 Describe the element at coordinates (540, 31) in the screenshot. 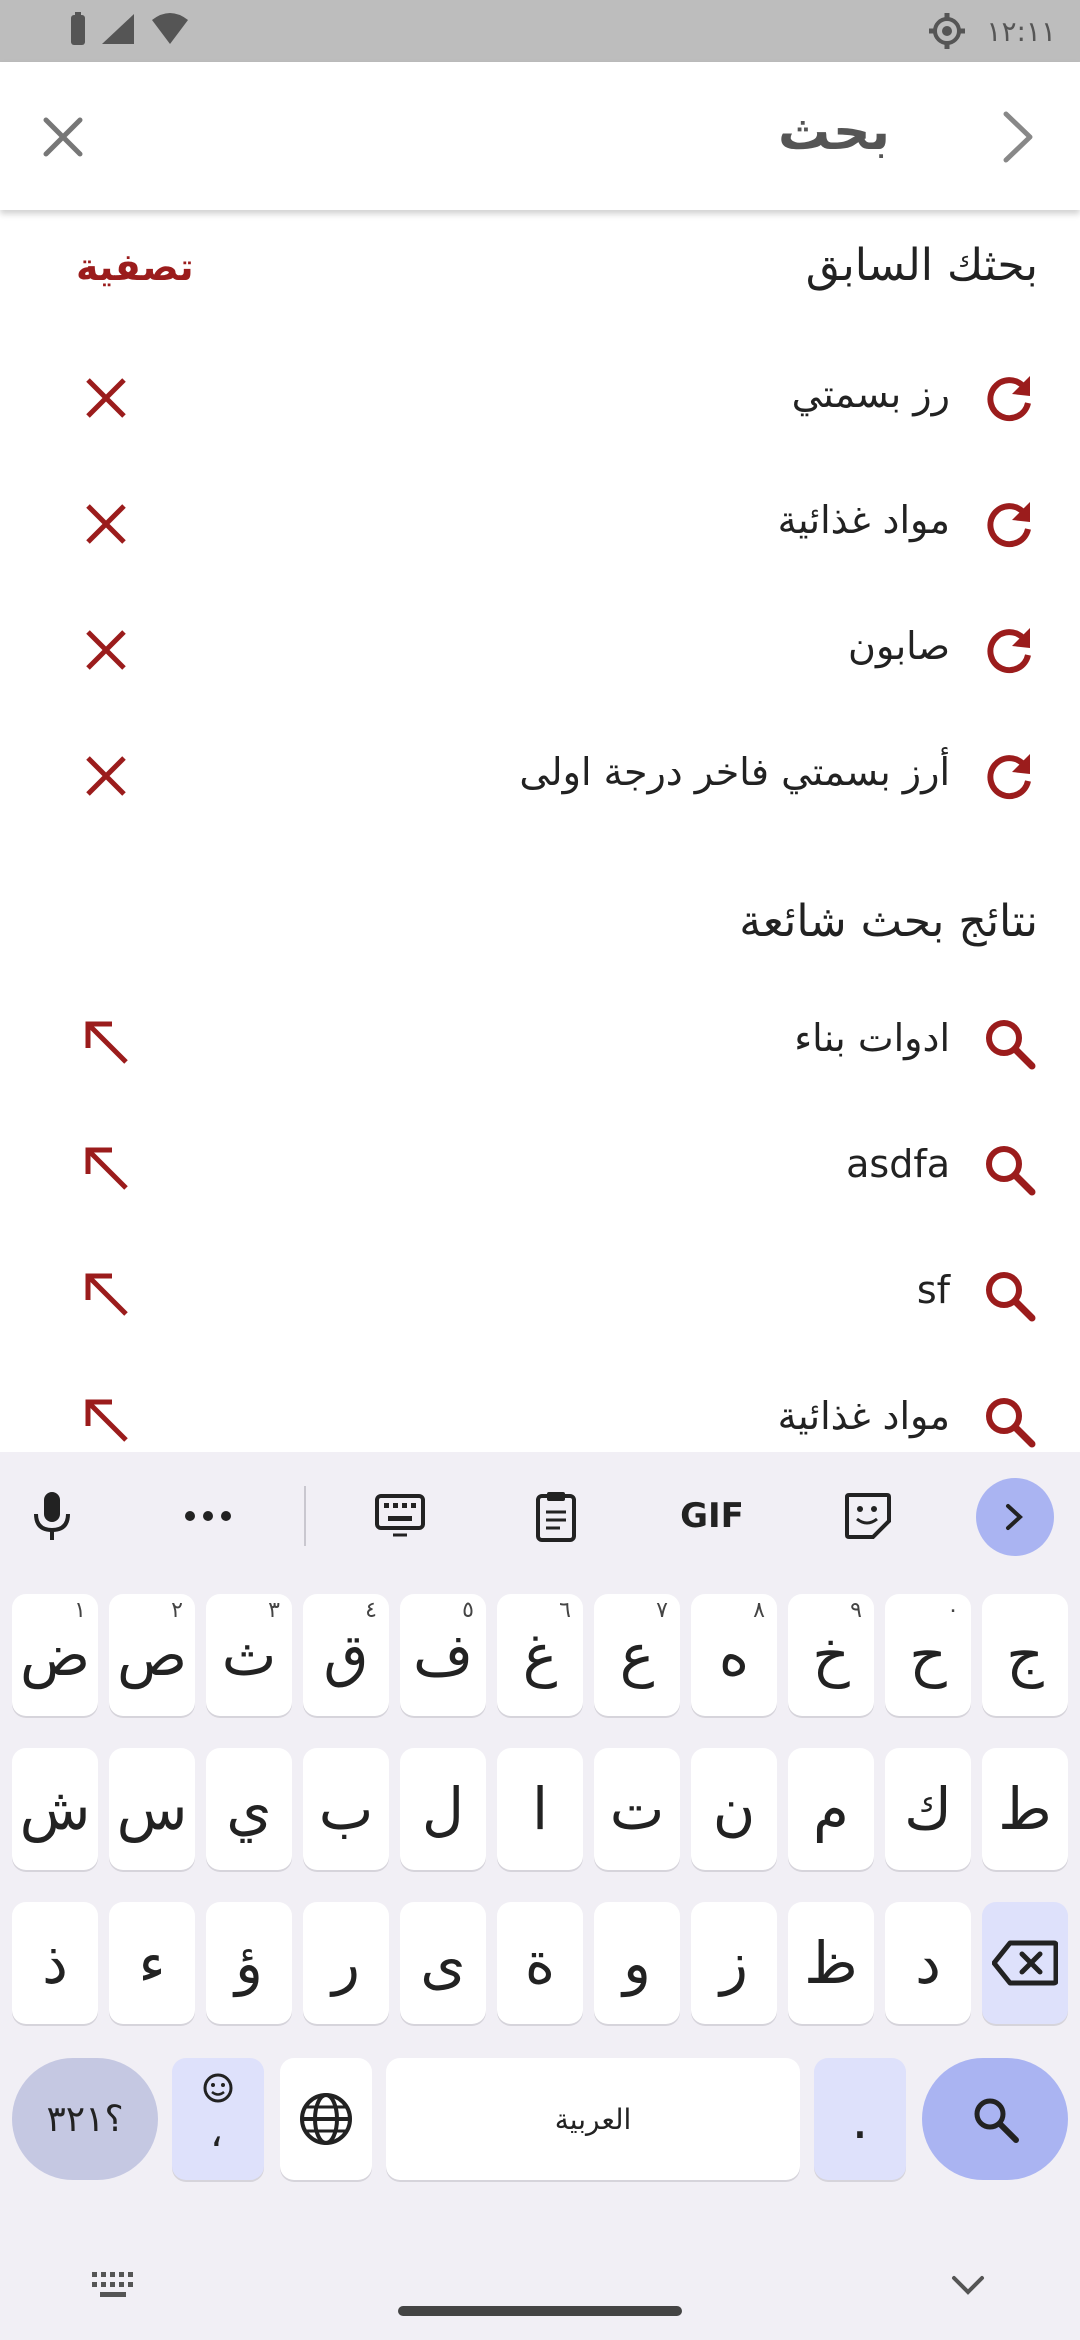

I see `status-bar: ١٢:١١` at that location.